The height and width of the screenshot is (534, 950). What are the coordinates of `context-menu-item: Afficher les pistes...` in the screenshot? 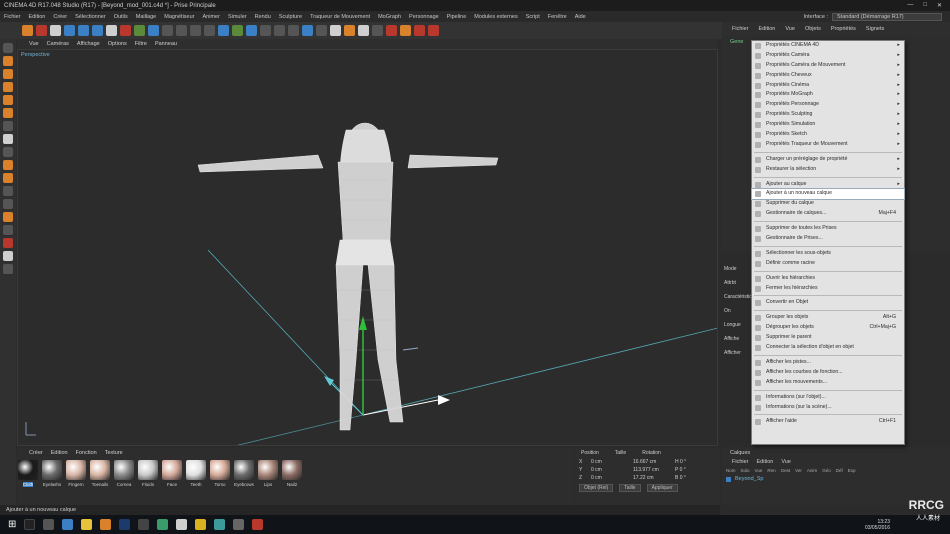 It's located at (828, 363).